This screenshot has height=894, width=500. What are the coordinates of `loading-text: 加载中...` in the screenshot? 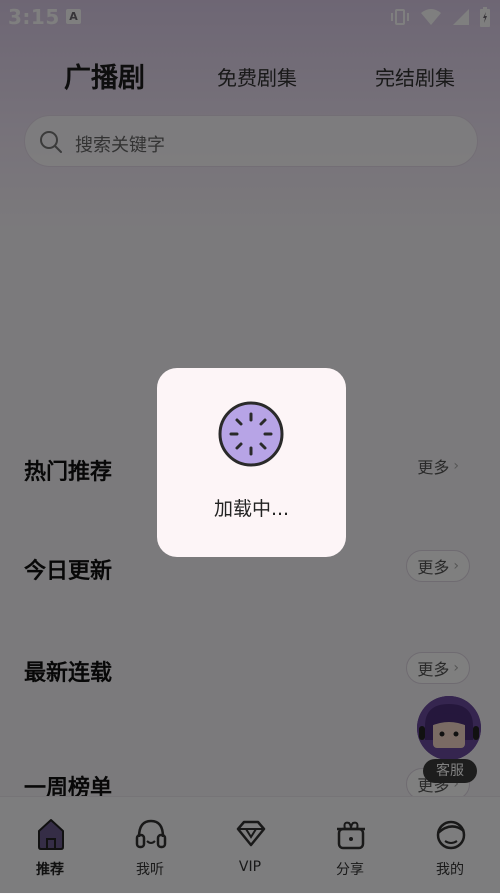 It's located at (251, 509).